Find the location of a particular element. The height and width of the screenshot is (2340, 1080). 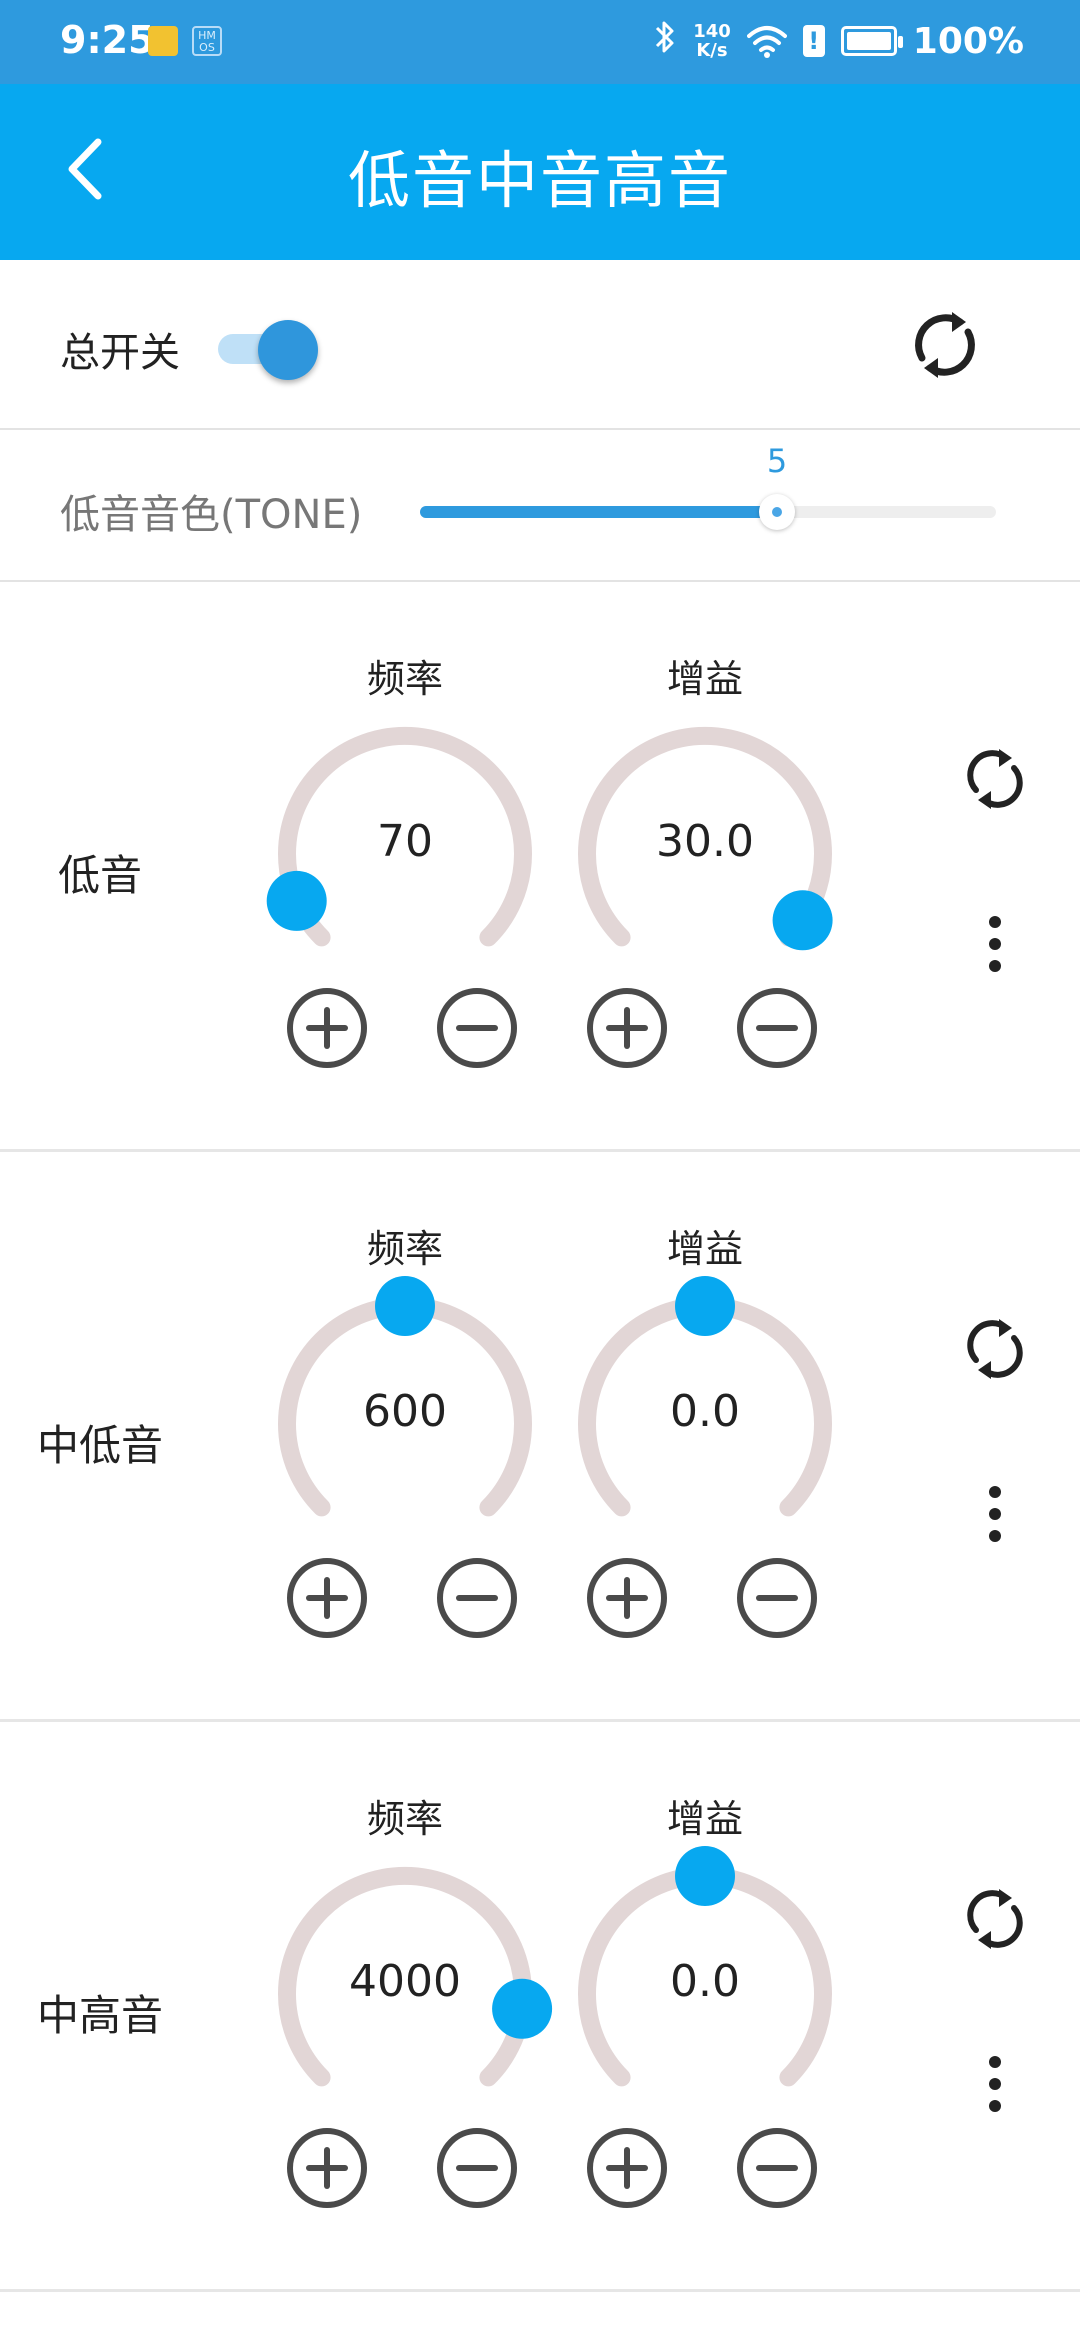

master-switch-toggle is located at coordinates (268, 348).